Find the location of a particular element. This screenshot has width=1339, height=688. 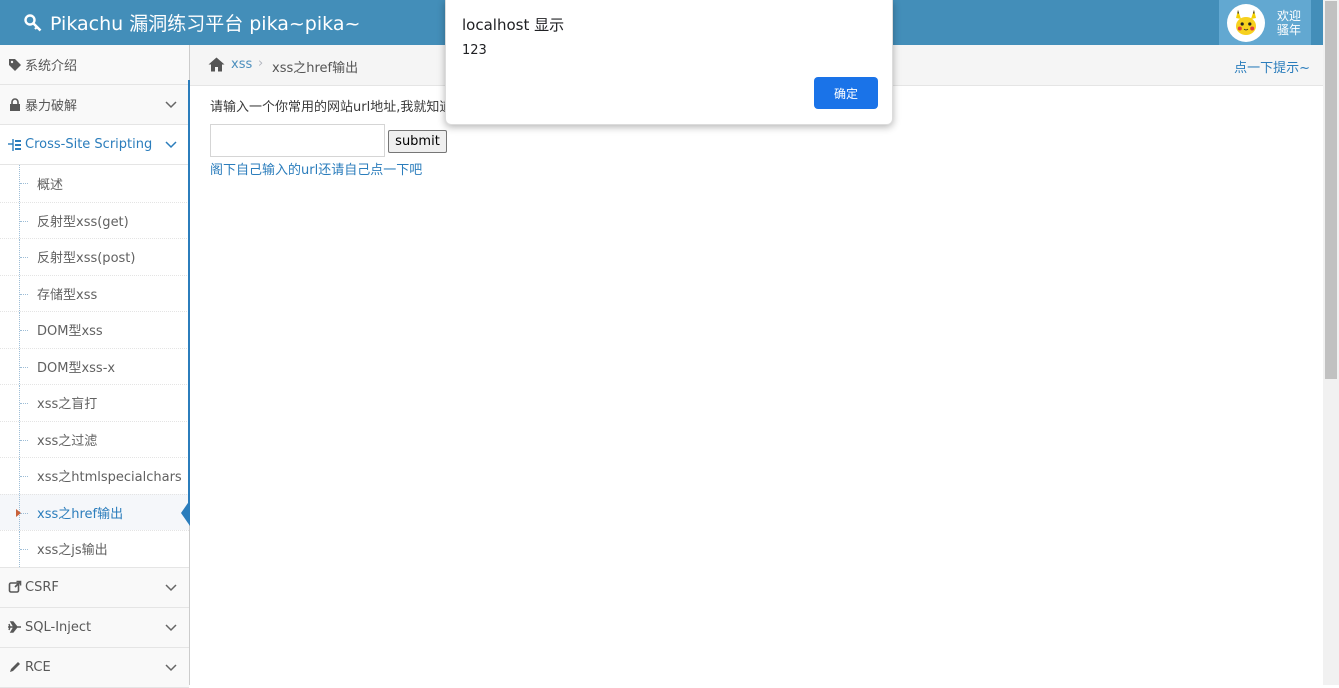

submenu-item-label: xss之htmlspecialchars is located at coordinates (109, 478).